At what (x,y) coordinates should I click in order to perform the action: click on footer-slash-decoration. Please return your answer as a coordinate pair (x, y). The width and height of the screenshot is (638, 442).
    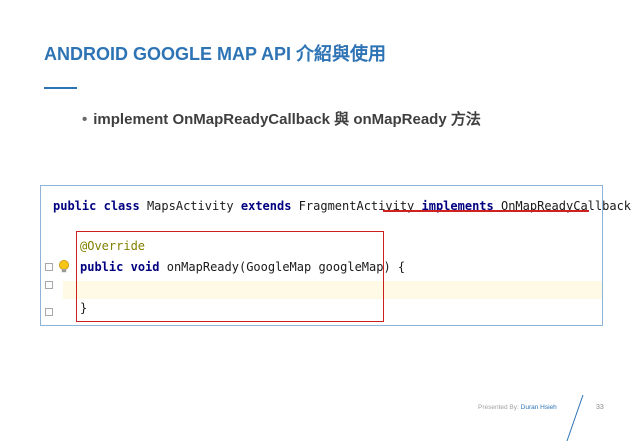
    Looking at the image, I should click on (575, 418).